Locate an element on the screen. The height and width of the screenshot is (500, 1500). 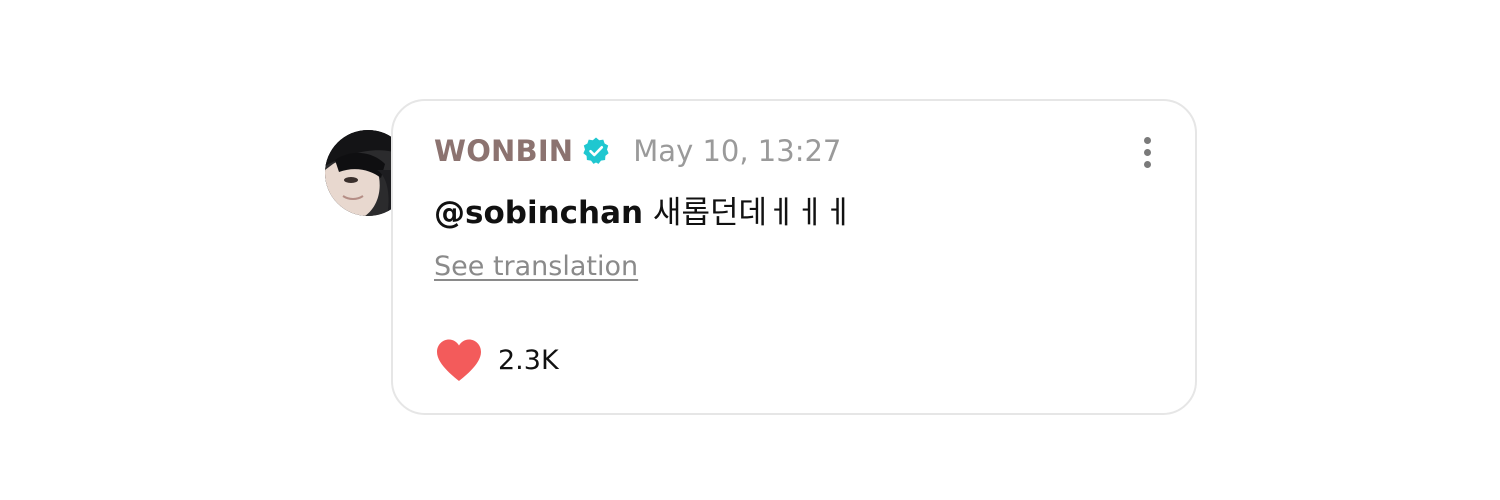
heart-icon is located at coordinates (459, 360).